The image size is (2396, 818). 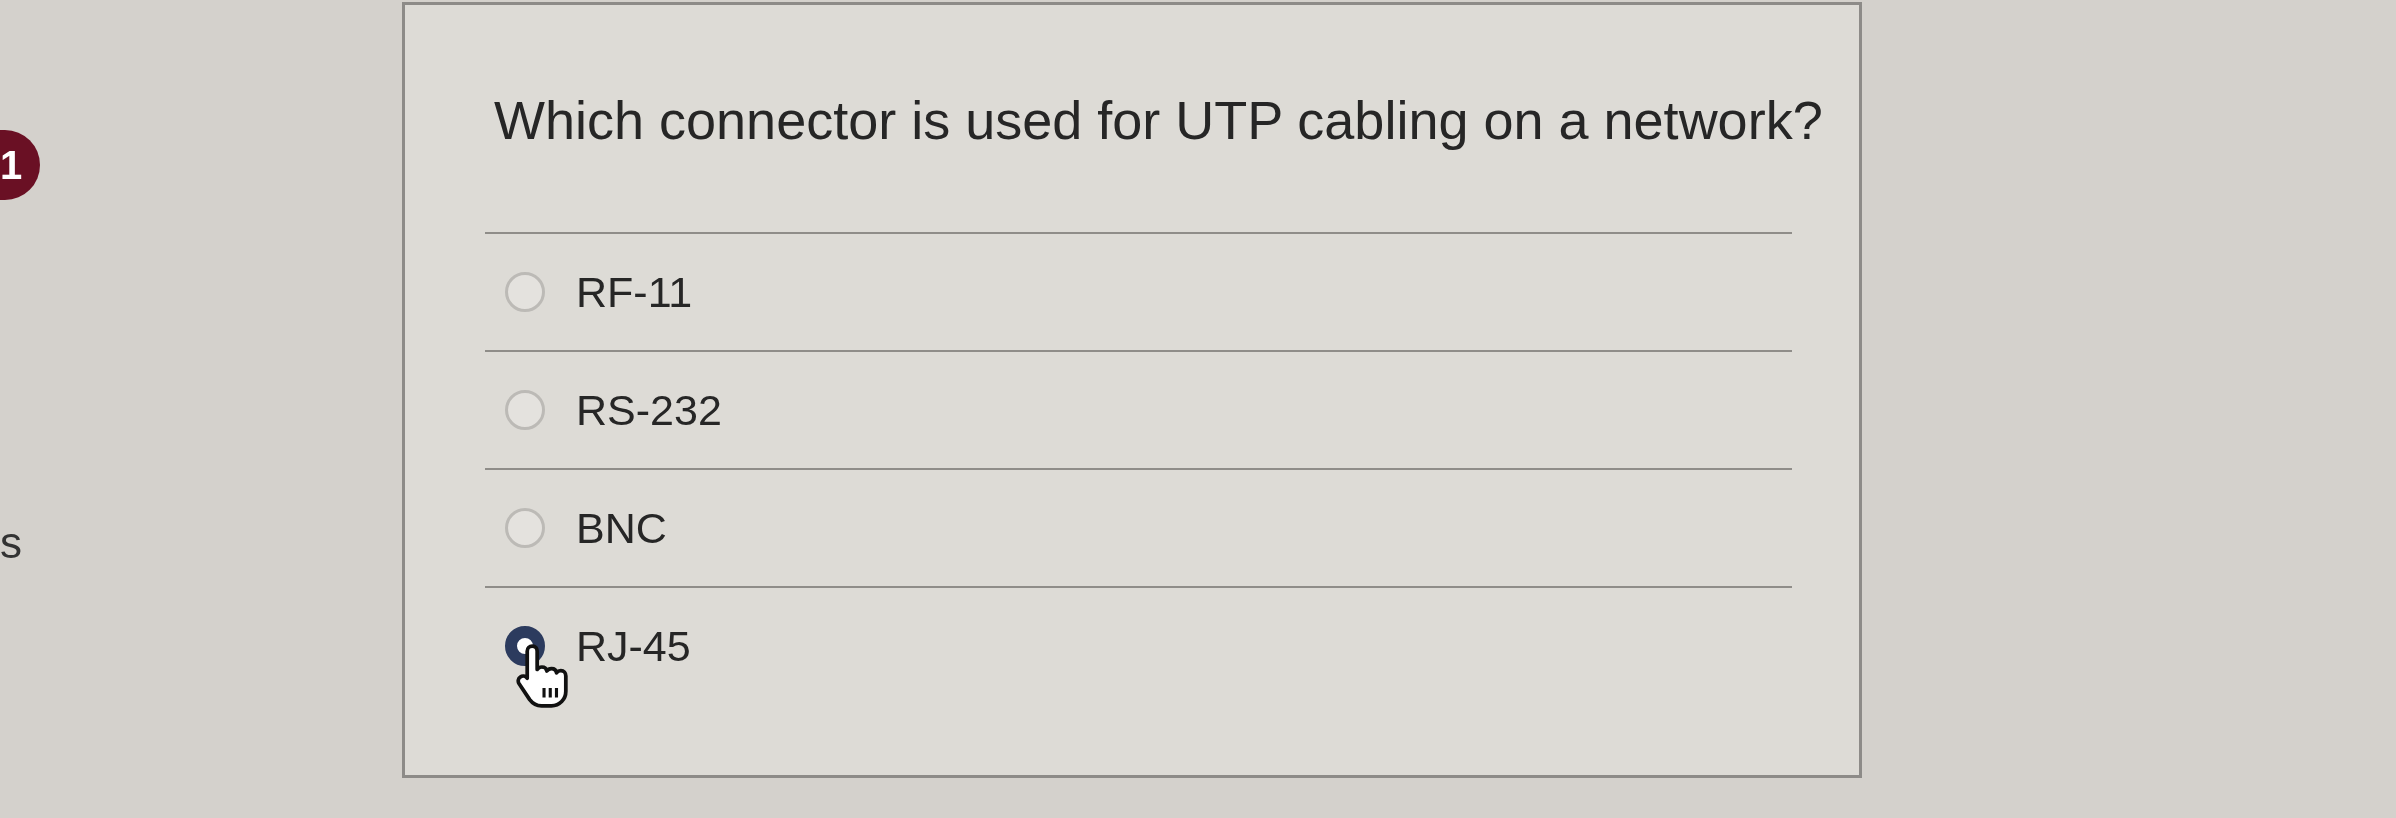 What do you see at coordinates (20, 165) in the screenshot?
I see `question-number-badge: 1` at bounding box center [20, 165].